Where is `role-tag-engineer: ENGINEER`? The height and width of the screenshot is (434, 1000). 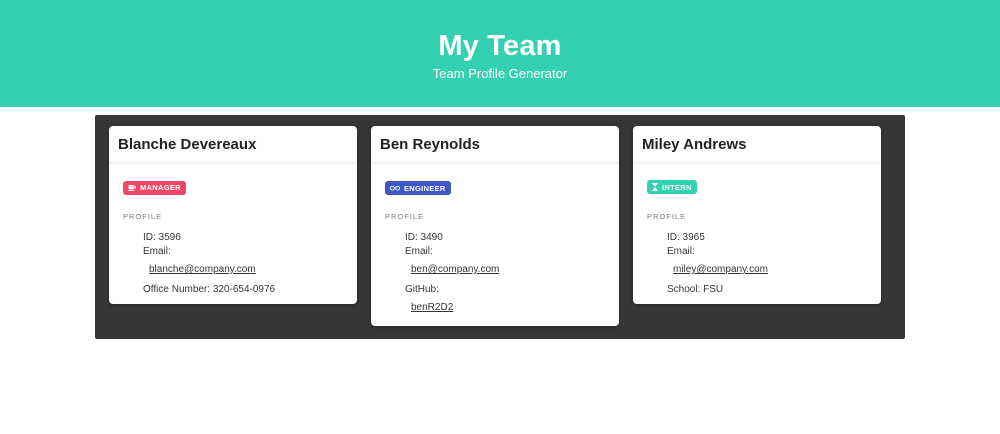 role-tag-engineer: ENGINEER is located at coordinates (418, 188).